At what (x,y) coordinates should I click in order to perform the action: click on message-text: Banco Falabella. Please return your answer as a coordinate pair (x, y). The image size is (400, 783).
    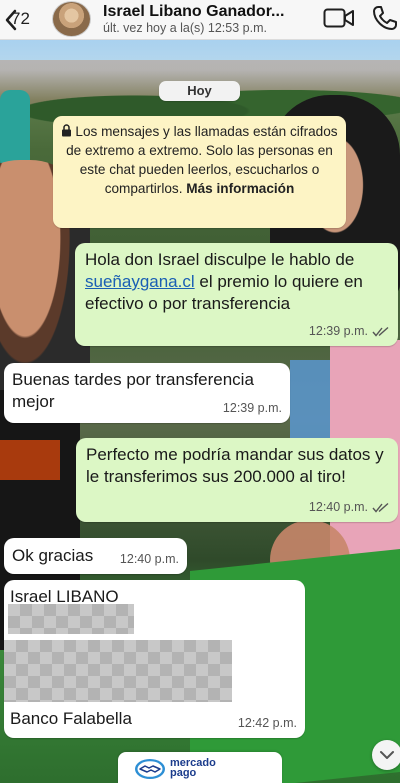
    Looking at the image, I should click on (71, 718).